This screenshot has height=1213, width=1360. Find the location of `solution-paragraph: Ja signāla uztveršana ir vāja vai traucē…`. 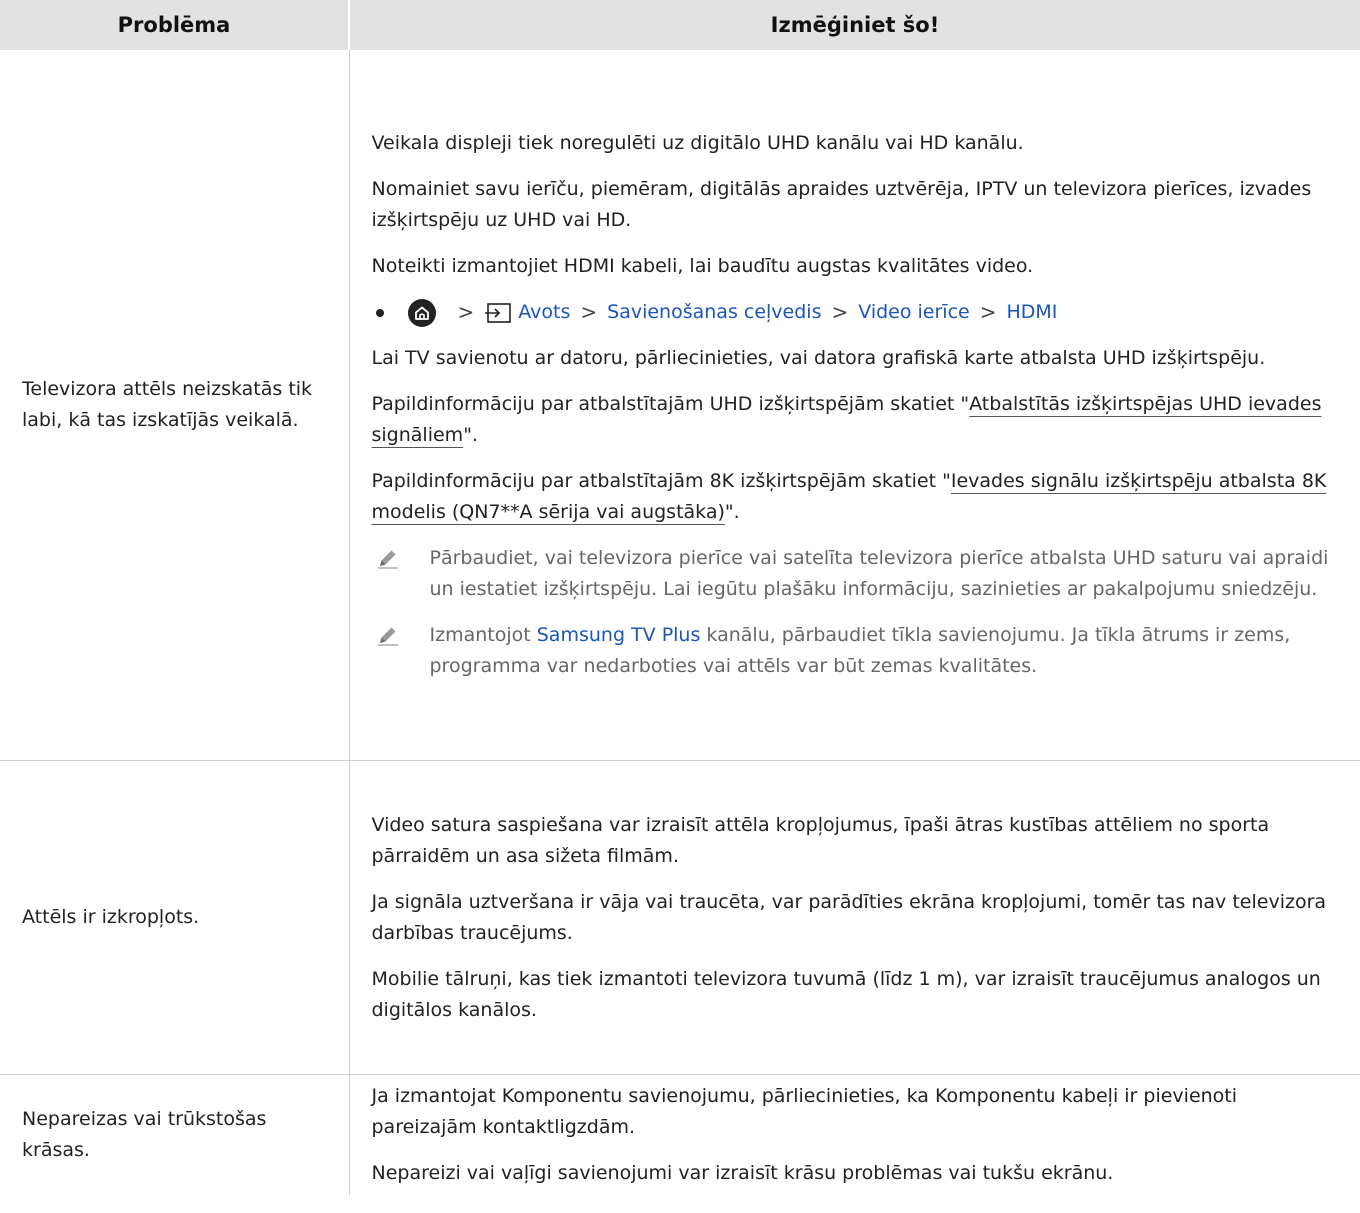

solution-paragraph: Ja signāla uztveršana ir vāja vai traucē… is located at coordinates (849, 917).